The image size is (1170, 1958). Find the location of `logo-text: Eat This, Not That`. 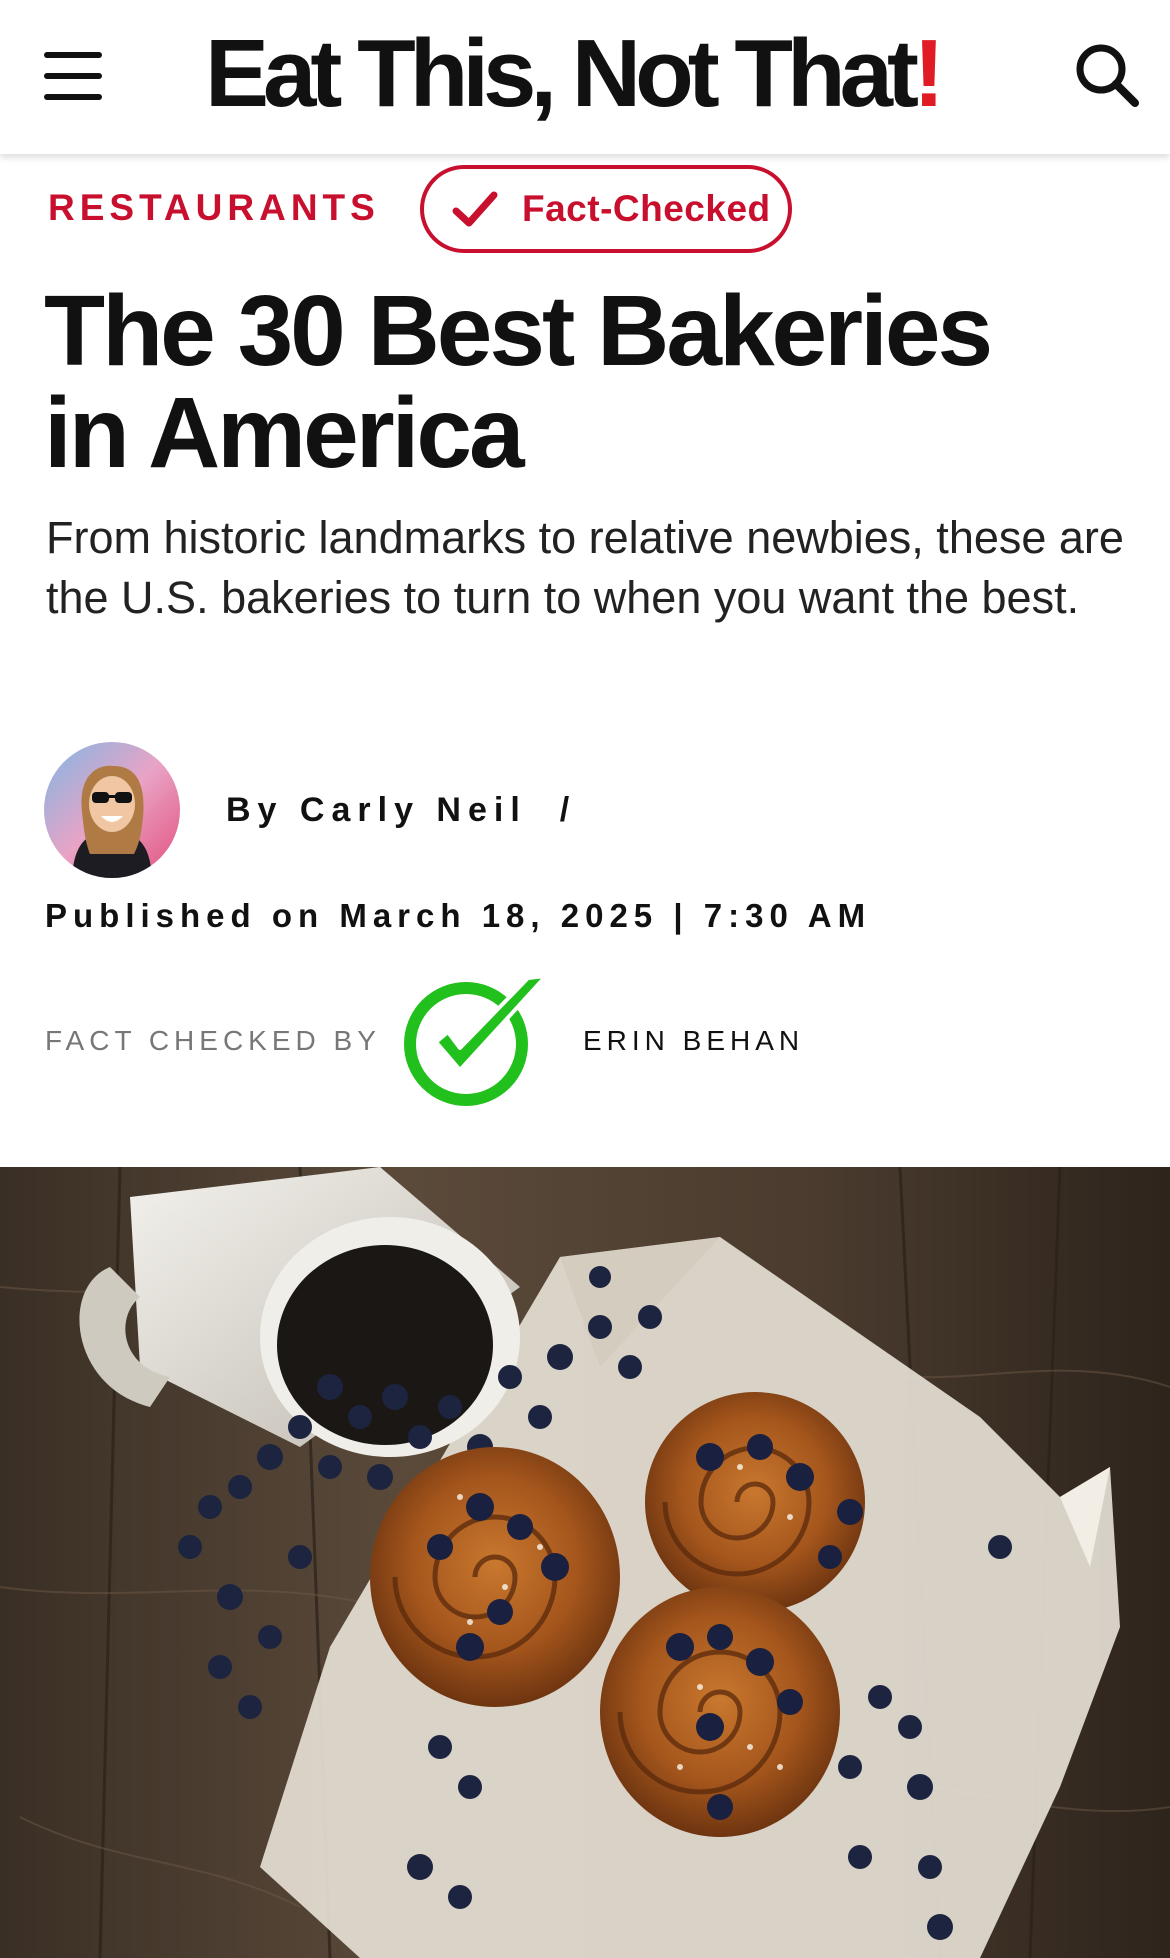

logo-text: Eat This, Not That is located at coordinates (562, 73).